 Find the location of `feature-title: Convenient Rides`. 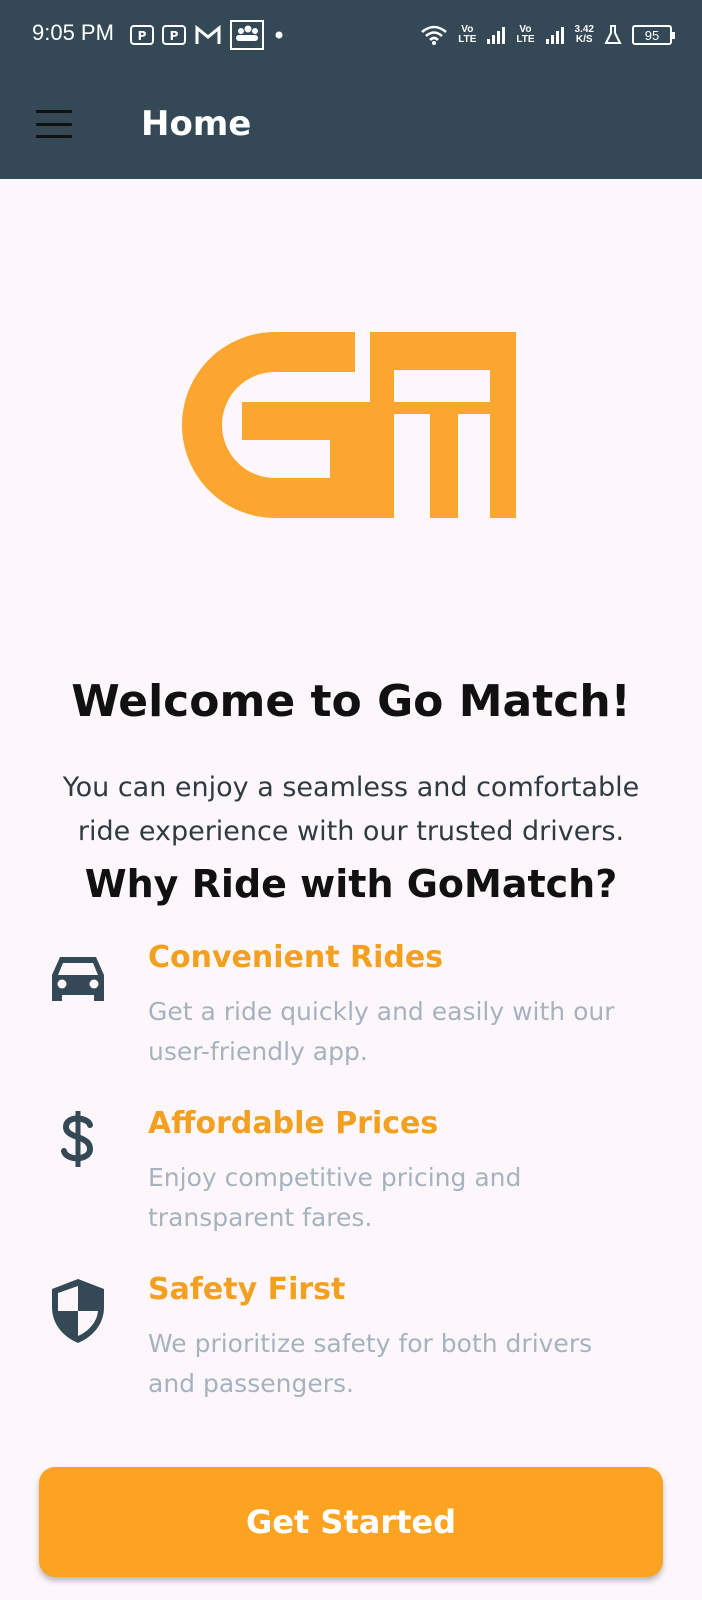

feature-title: Convenient Rides is located at coordinates (296, 957).